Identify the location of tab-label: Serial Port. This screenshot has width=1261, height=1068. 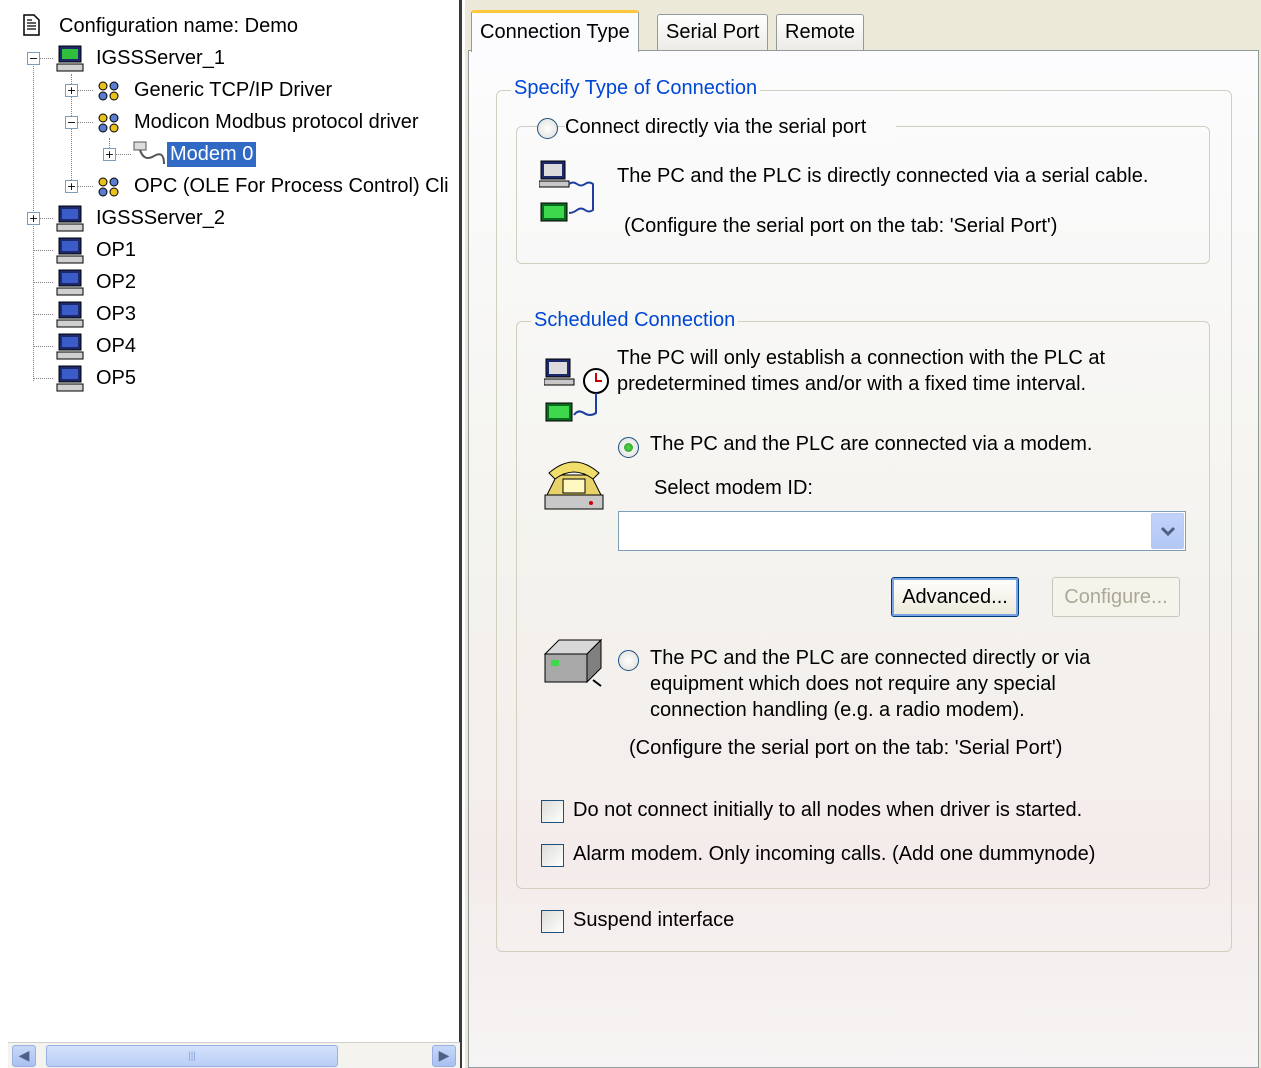
(713, 32).